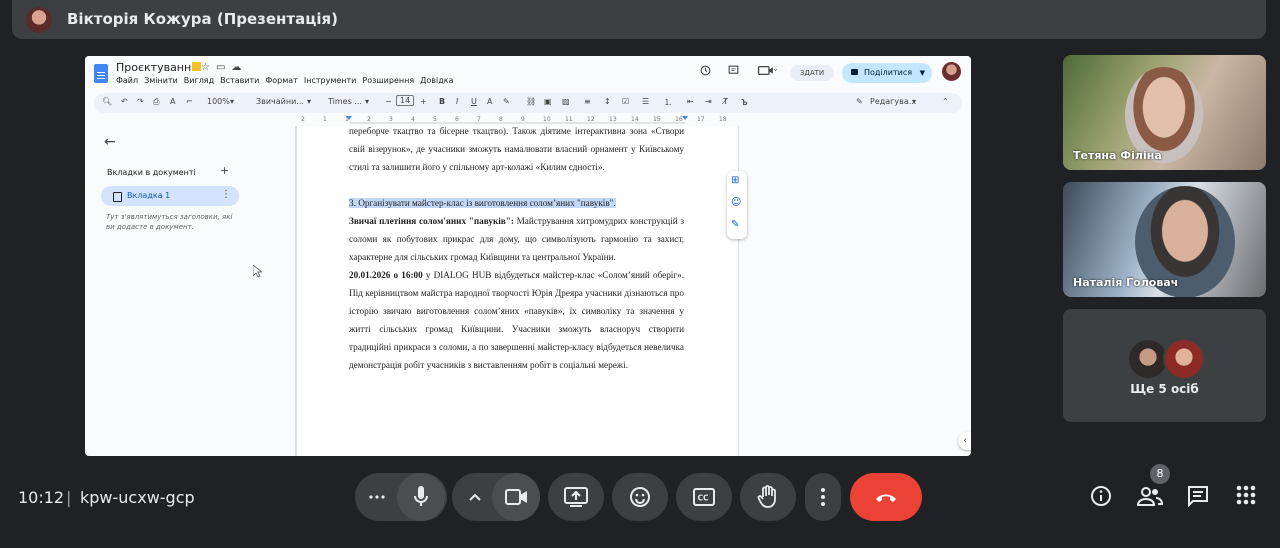 The width and height of the screenshot is (1280, 548). What do you see at coordinates (657, 119) in the screenshot?
I see `ruler-tick-label: 15` at bounding box center [657, 119].